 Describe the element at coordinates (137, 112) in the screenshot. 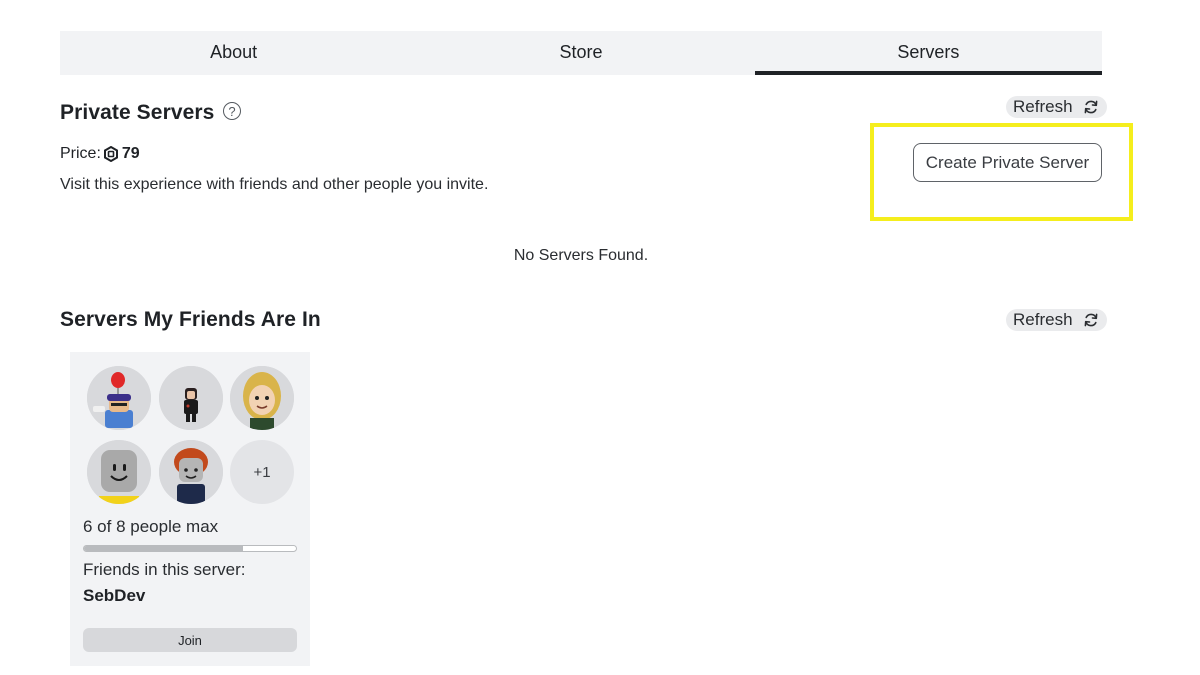

I see `private-servers-title: Private Servers` at that location.